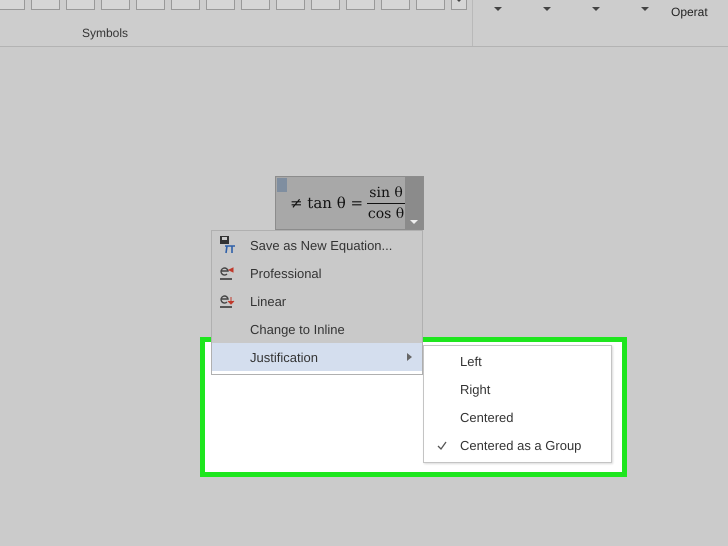 Image resolution: width=728 pixels, height=546 pixels. Describe the element at coordinates (386, 214) in the screenshot. I see `denominator: cos θ` at that location.